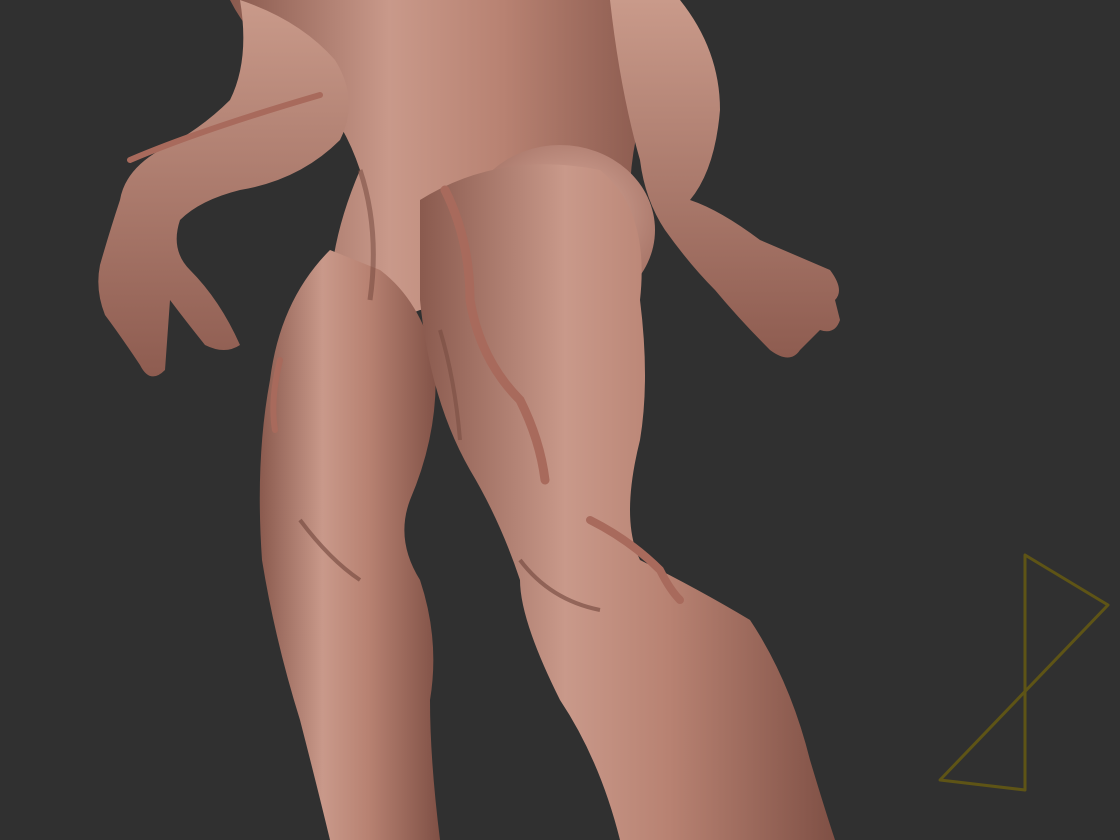 The width and height of the screenshot is (1120, 840). What do you see at coordinates (1025, 672) in the screenshot?
I see `transform-gizmo-icon` at bounding box center [1025, 672].